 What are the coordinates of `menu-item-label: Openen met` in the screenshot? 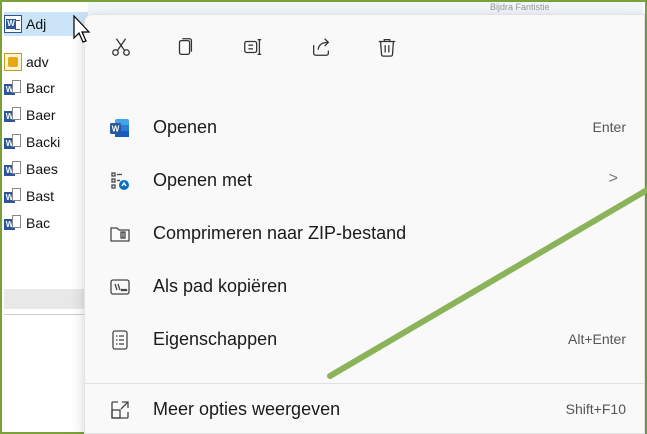 It's located at (203, 180).